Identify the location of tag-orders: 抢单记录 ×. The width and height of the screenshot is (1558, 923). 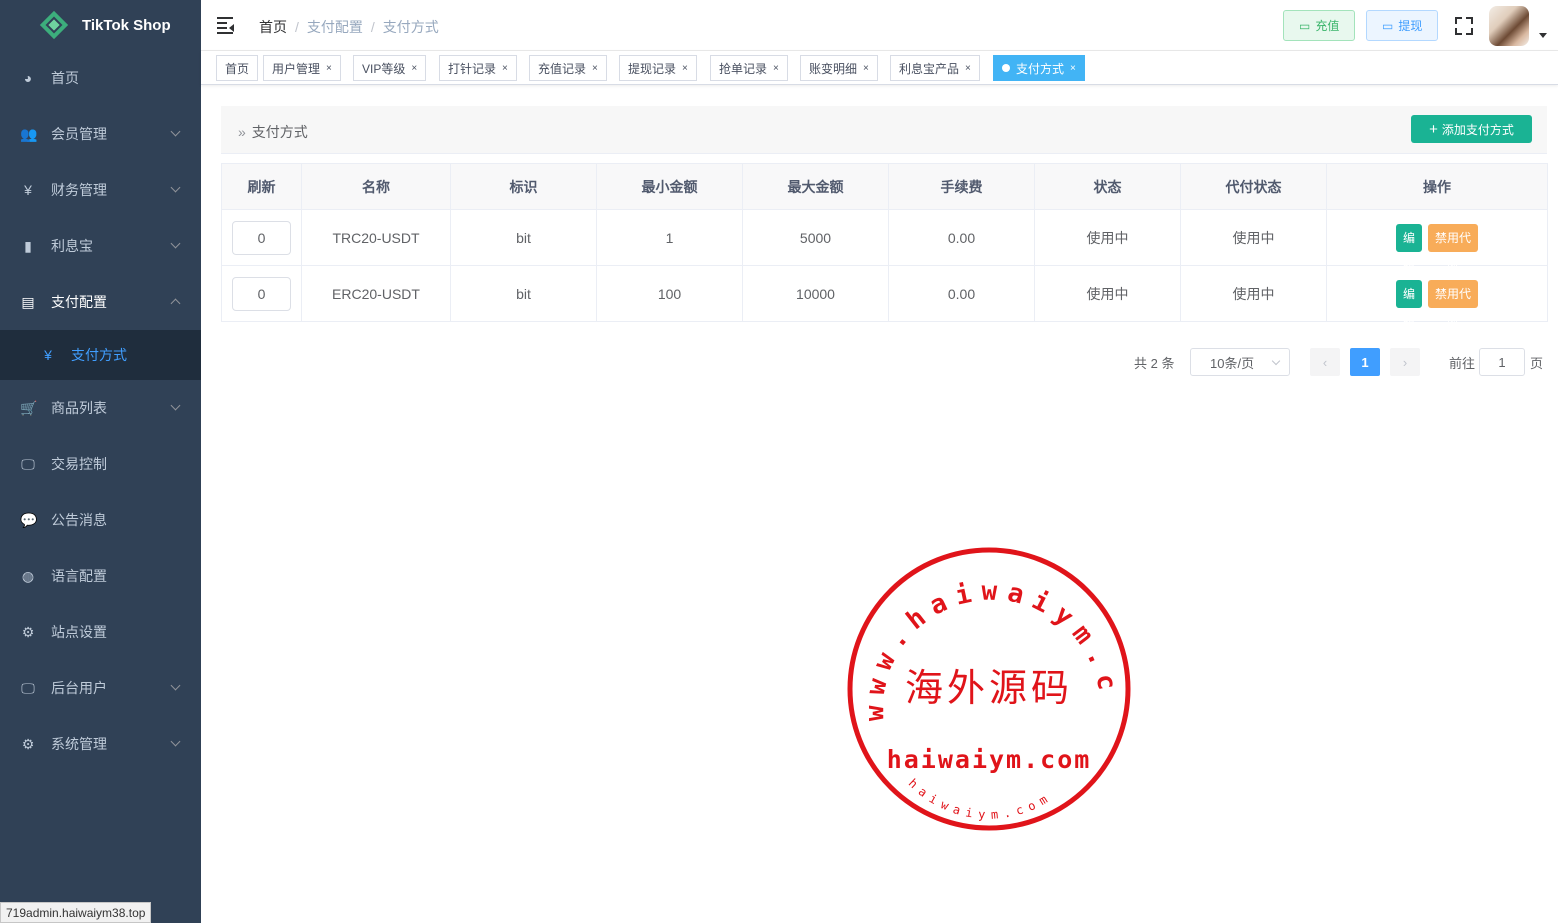
(749, 68).